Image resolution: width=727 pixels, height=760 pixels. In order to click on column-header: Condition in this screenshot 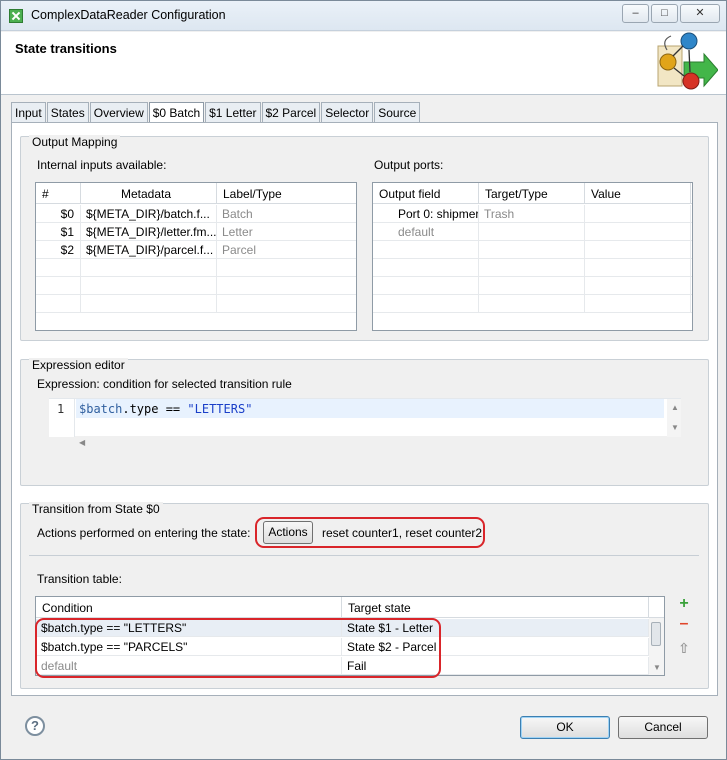, I will do `click(189, 607)`.